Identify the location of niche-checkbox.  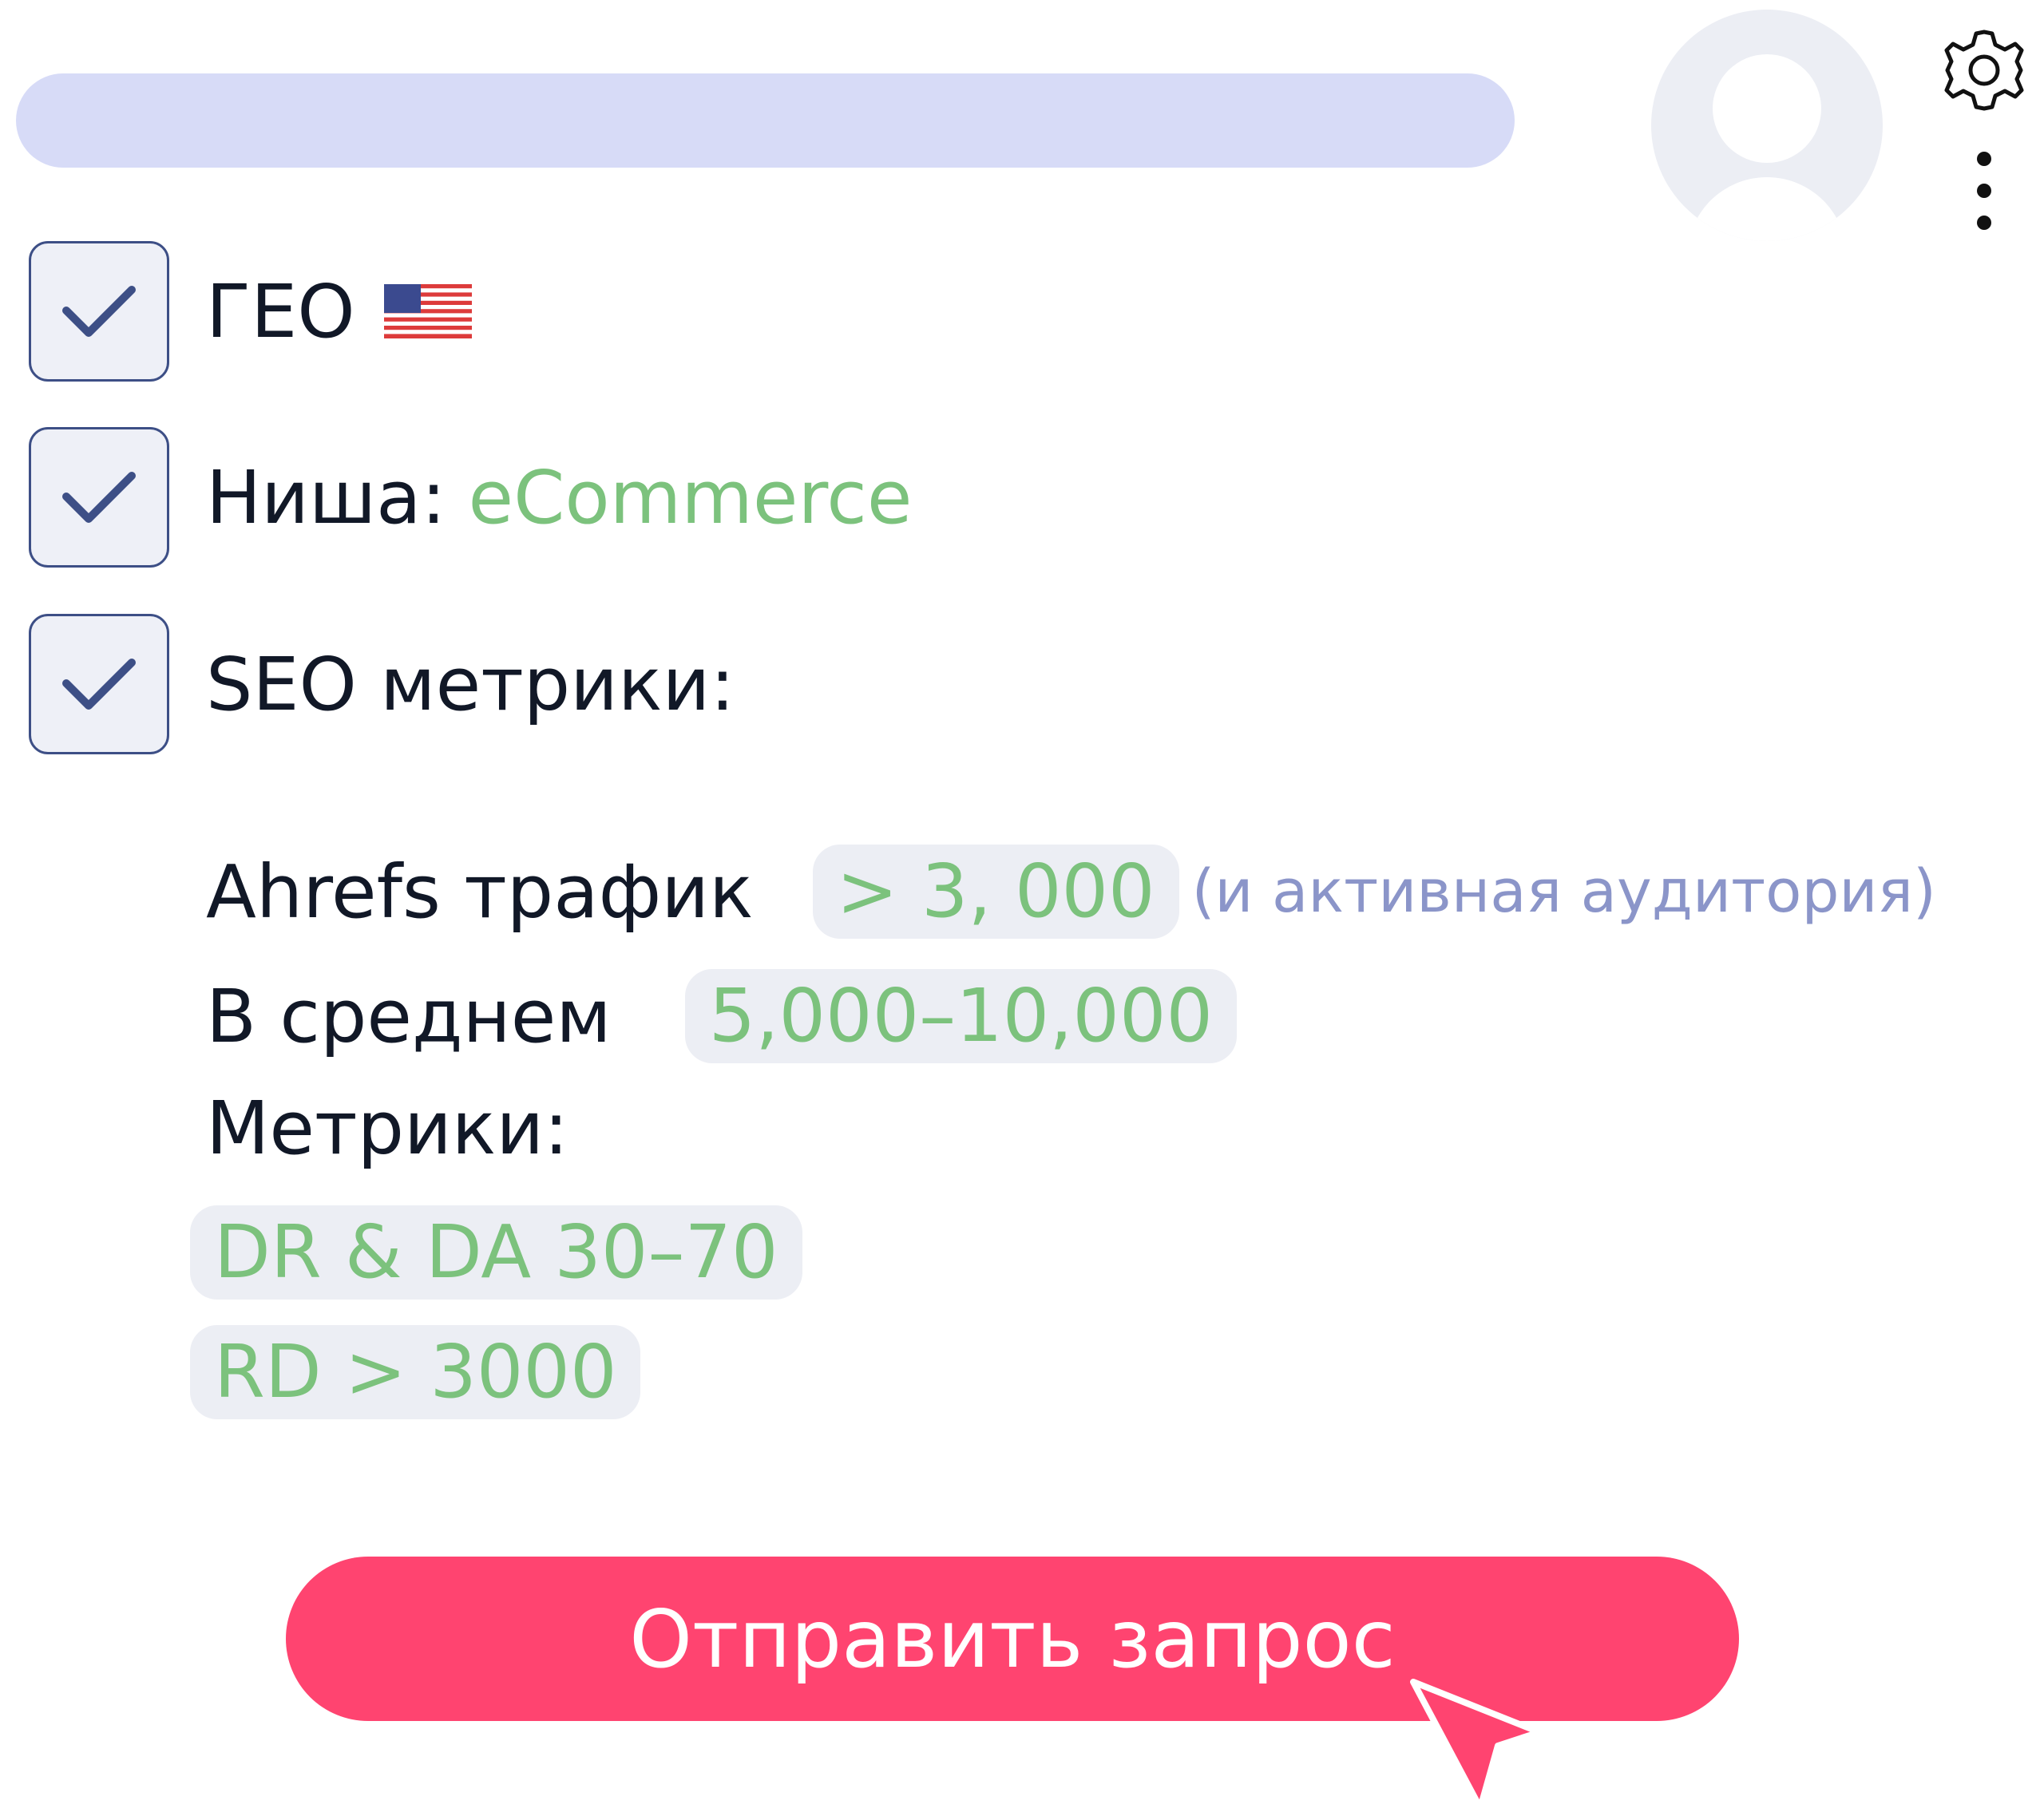
(99, 498).